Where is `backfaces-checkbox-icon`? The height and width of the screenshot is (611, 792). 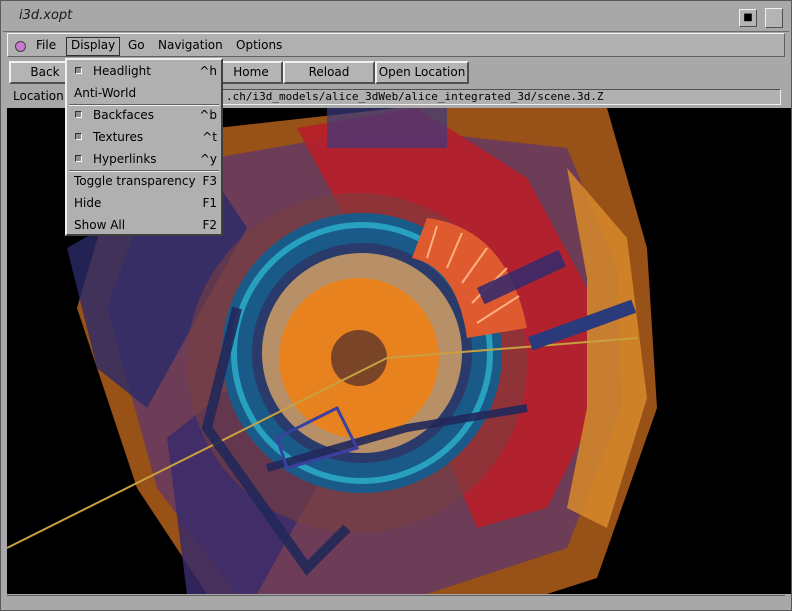 backfaces-checkbox-icon is located at coordinates (78, 114).